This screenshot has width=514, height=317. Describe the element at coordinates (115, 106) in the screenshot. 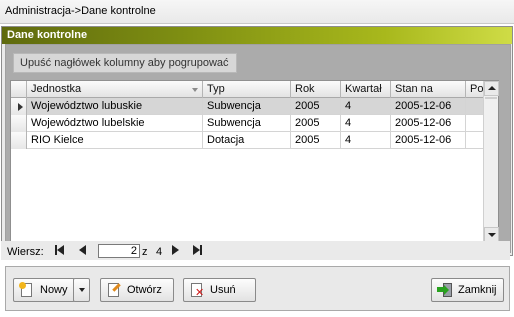

I see `cell-jednostka: Województwo lubuskie` at that location.